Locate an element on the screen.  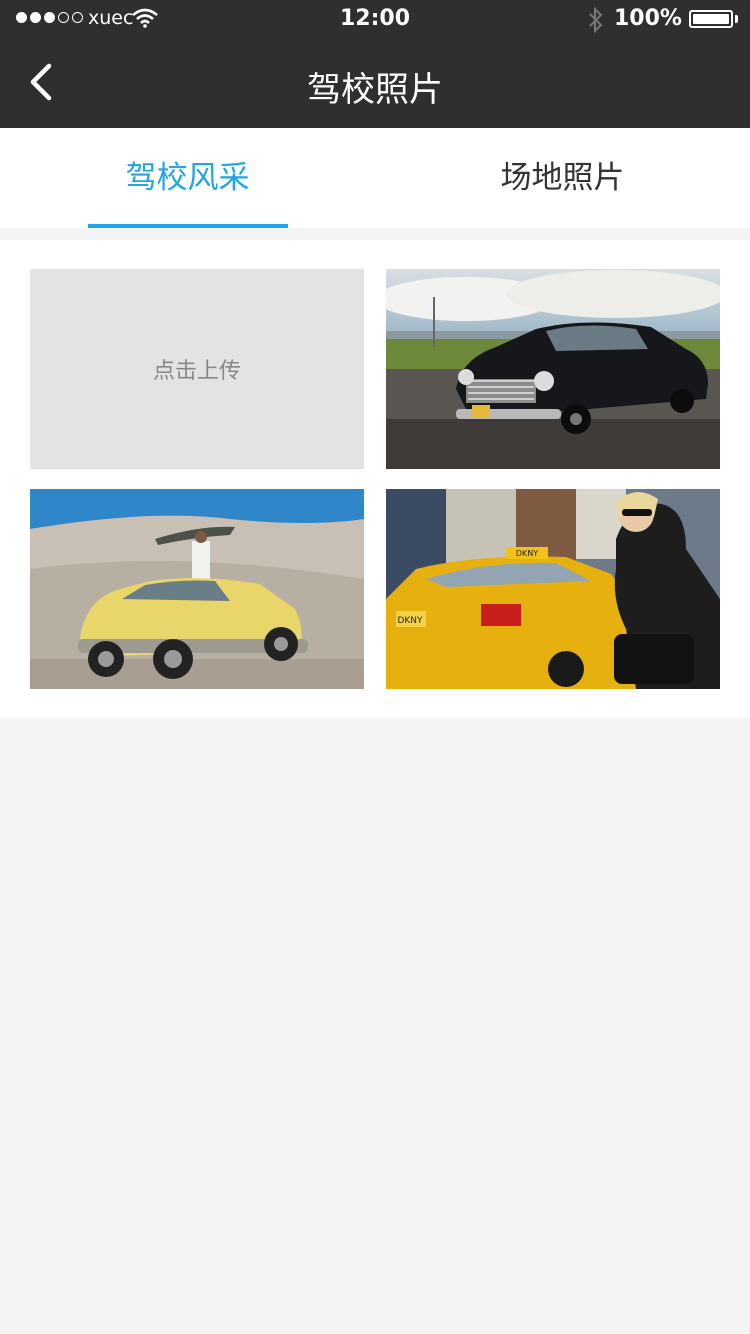
navigation-bar: 驾校照片 is located at coordinates (375, 84).